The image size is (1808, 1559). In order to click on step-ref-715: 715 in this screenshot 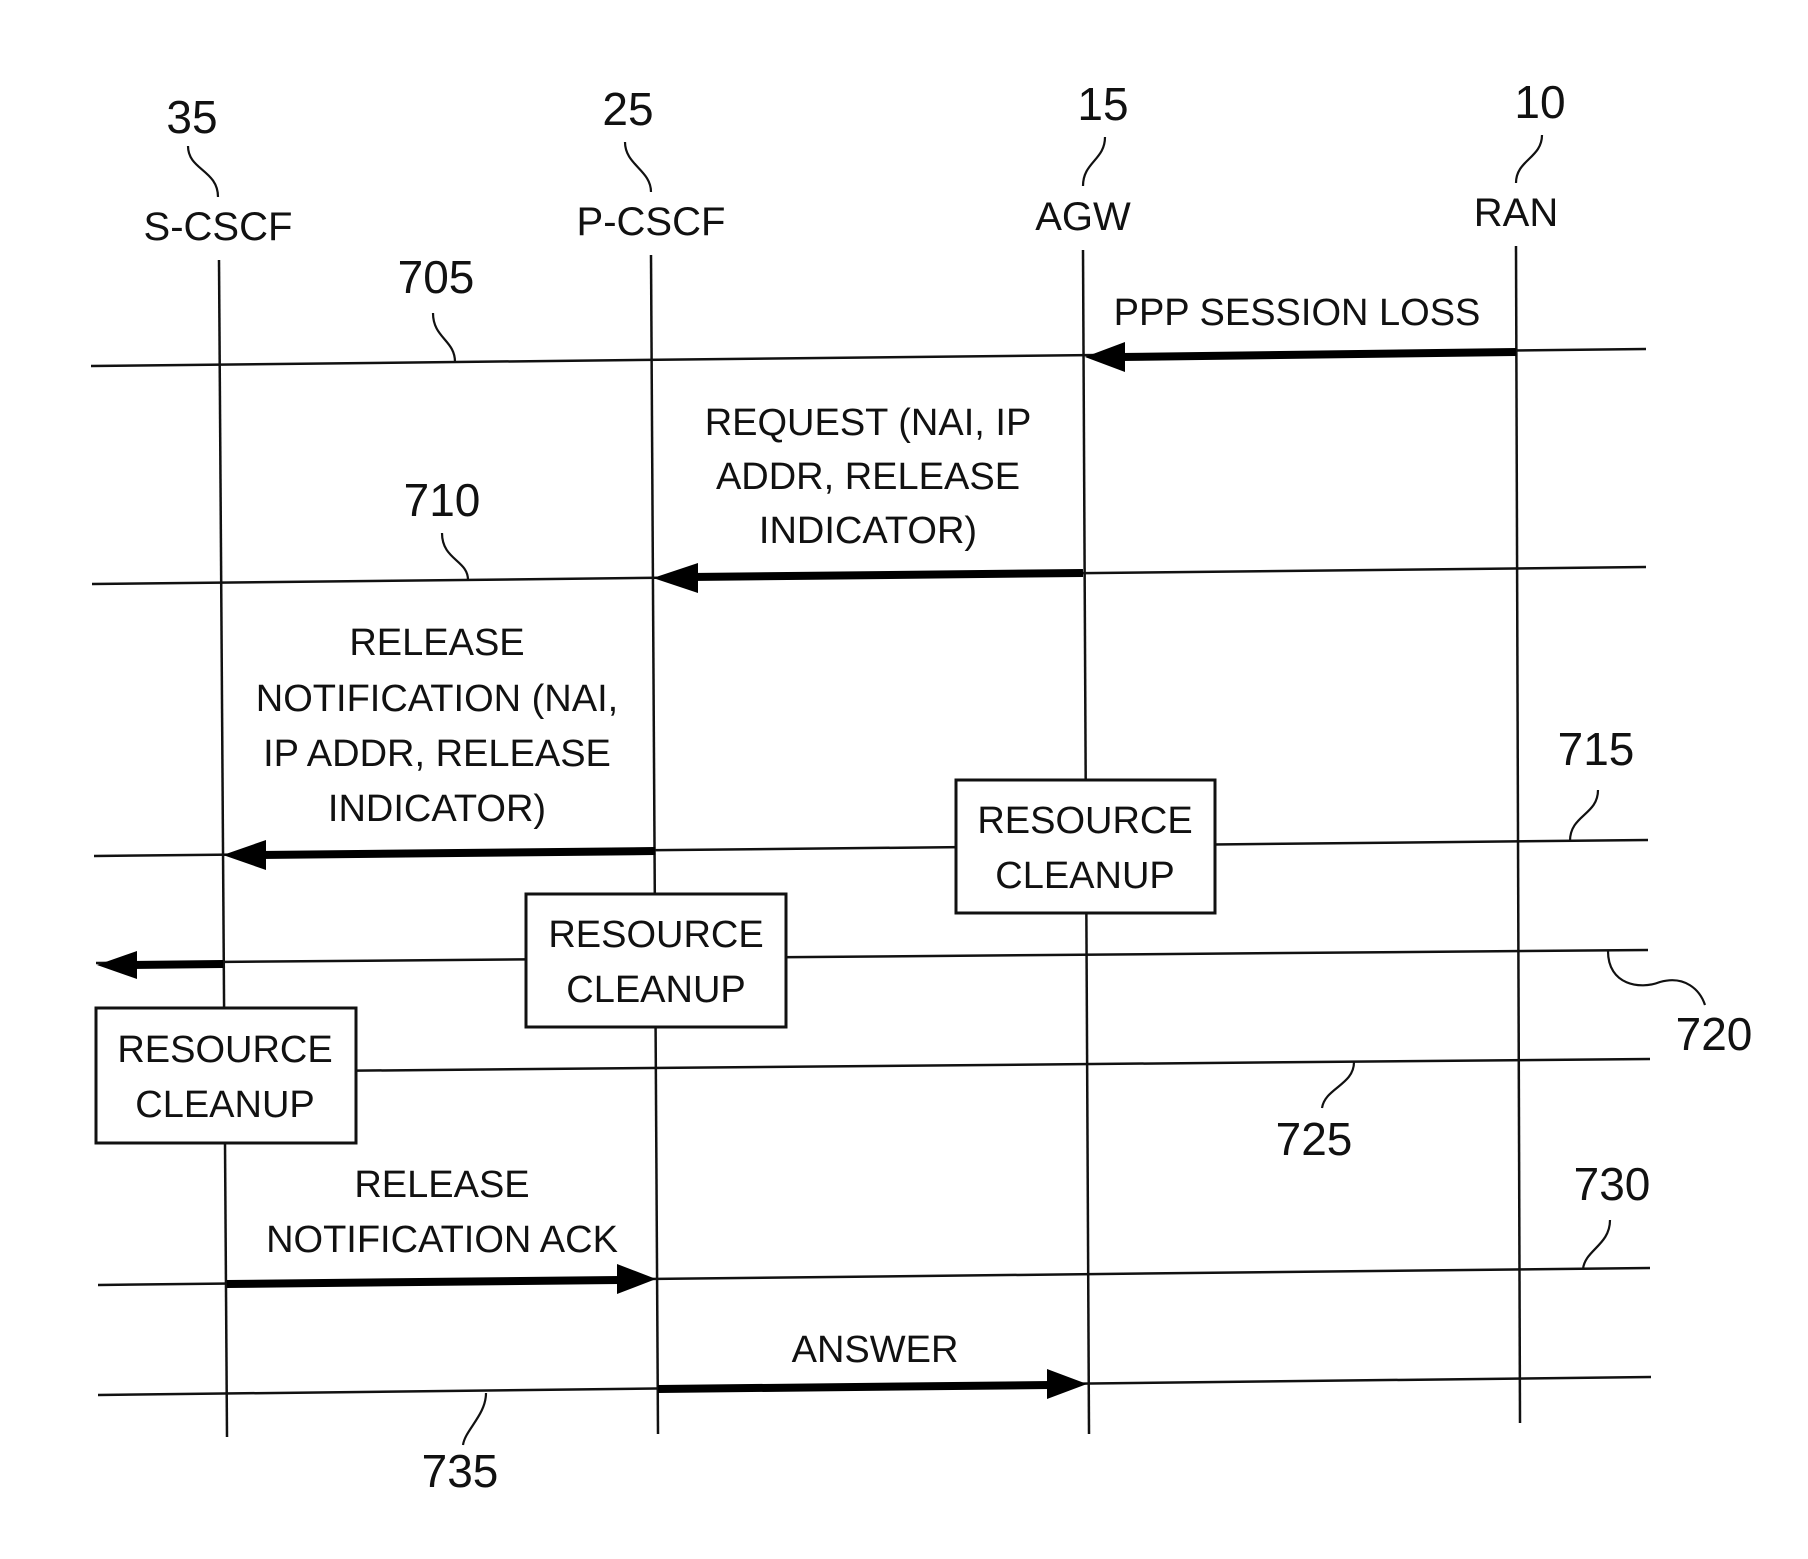, I will do `click(1596, 749)`.